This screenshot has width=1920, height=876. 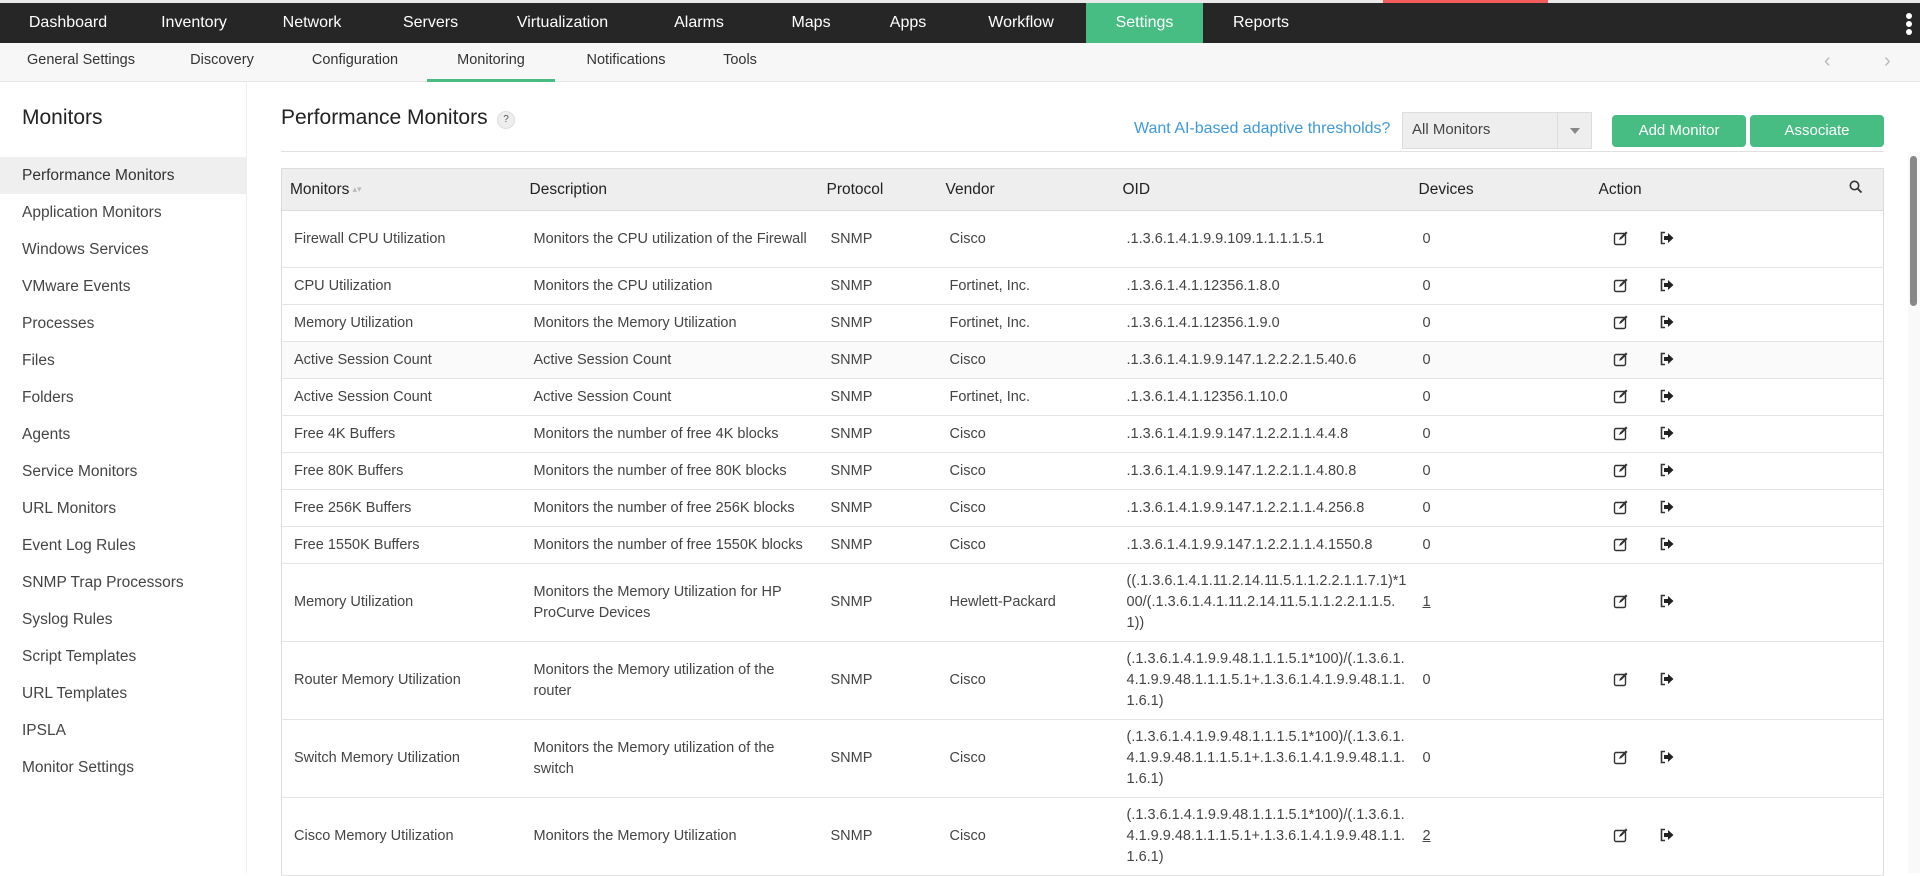 What do you see at coordinates (1144, 23) in the screenshot?
I see `topnav-item-settings: Settings` at bounding box center [1144, 23].